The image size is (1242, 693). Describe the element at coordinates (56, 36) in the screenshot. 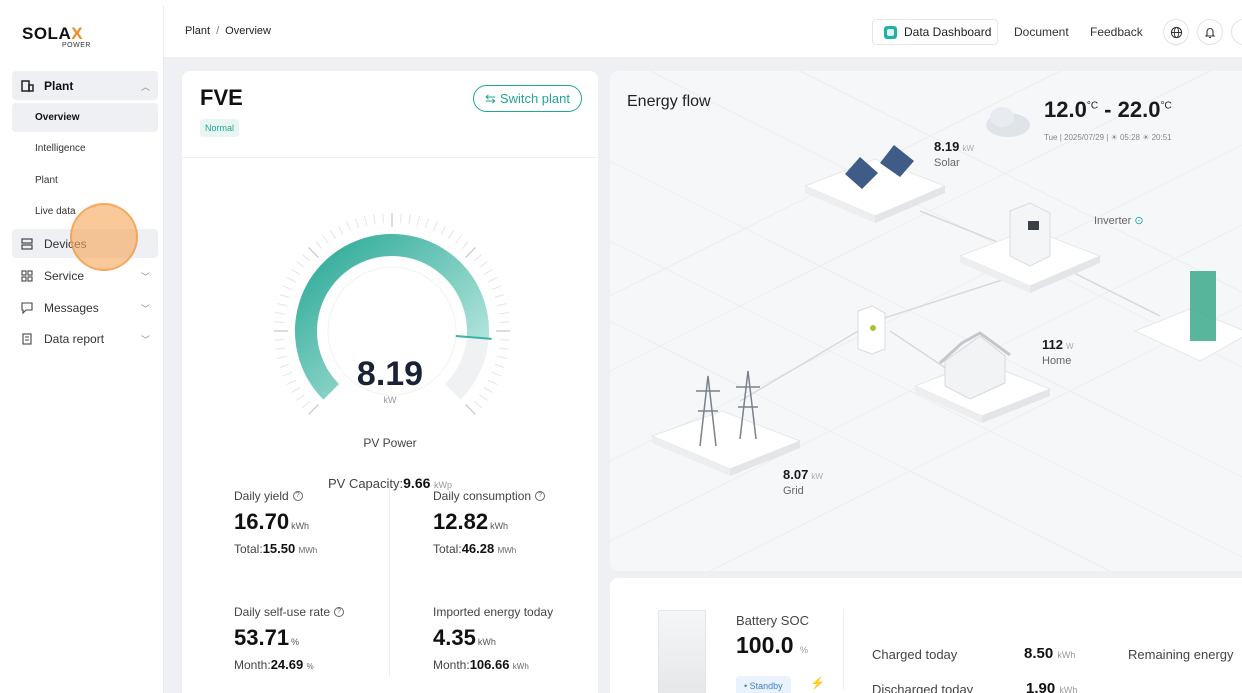

I see `solax-logo: SOLAX POWER` at that location.